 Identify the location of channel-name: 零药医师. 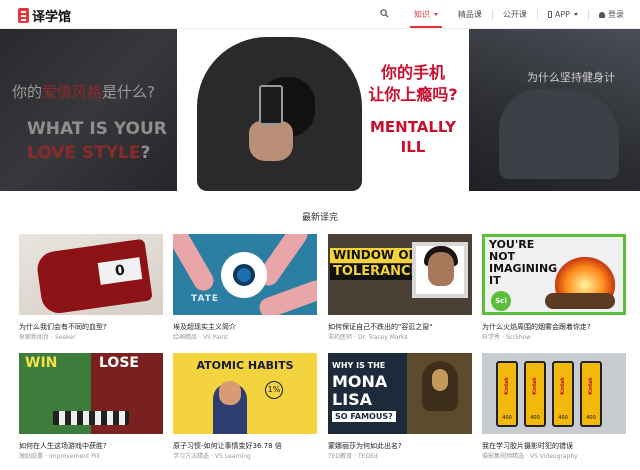
(340, 337).